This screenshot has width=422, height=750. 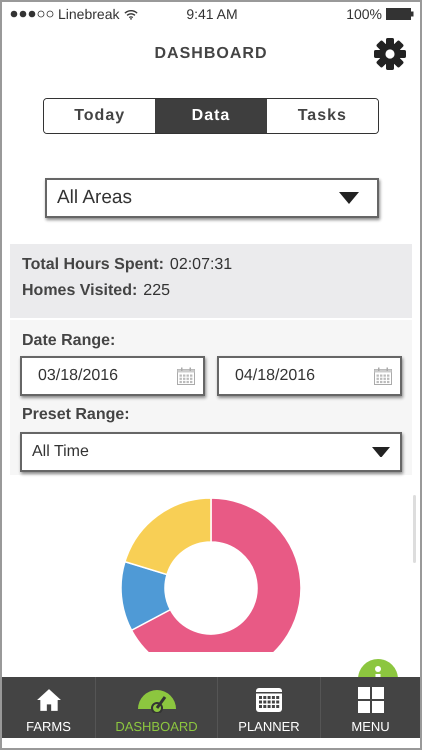 I want to click on carrier-name: Linebreak, so click(x=89, y=14).